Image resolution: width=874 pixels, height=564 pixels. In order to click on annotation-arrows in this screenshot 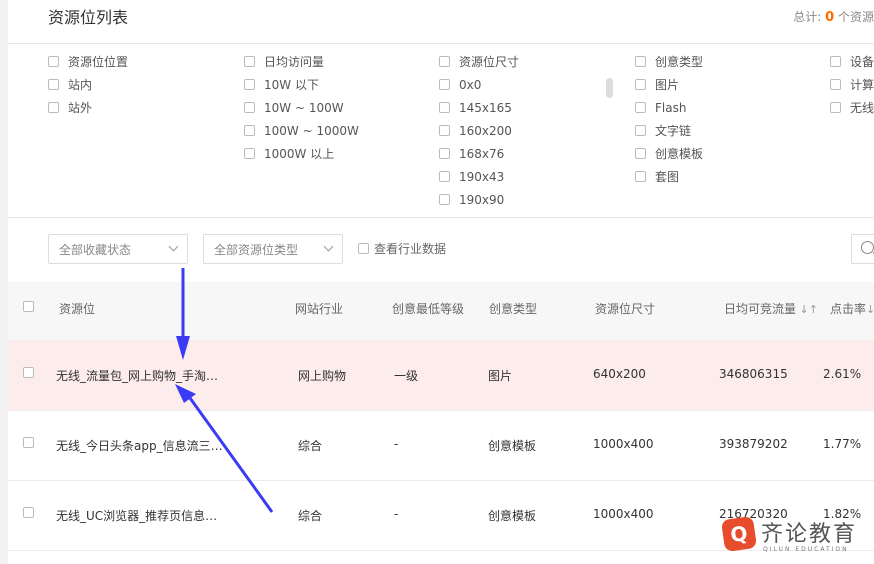, I will do `click(224, 390)`.